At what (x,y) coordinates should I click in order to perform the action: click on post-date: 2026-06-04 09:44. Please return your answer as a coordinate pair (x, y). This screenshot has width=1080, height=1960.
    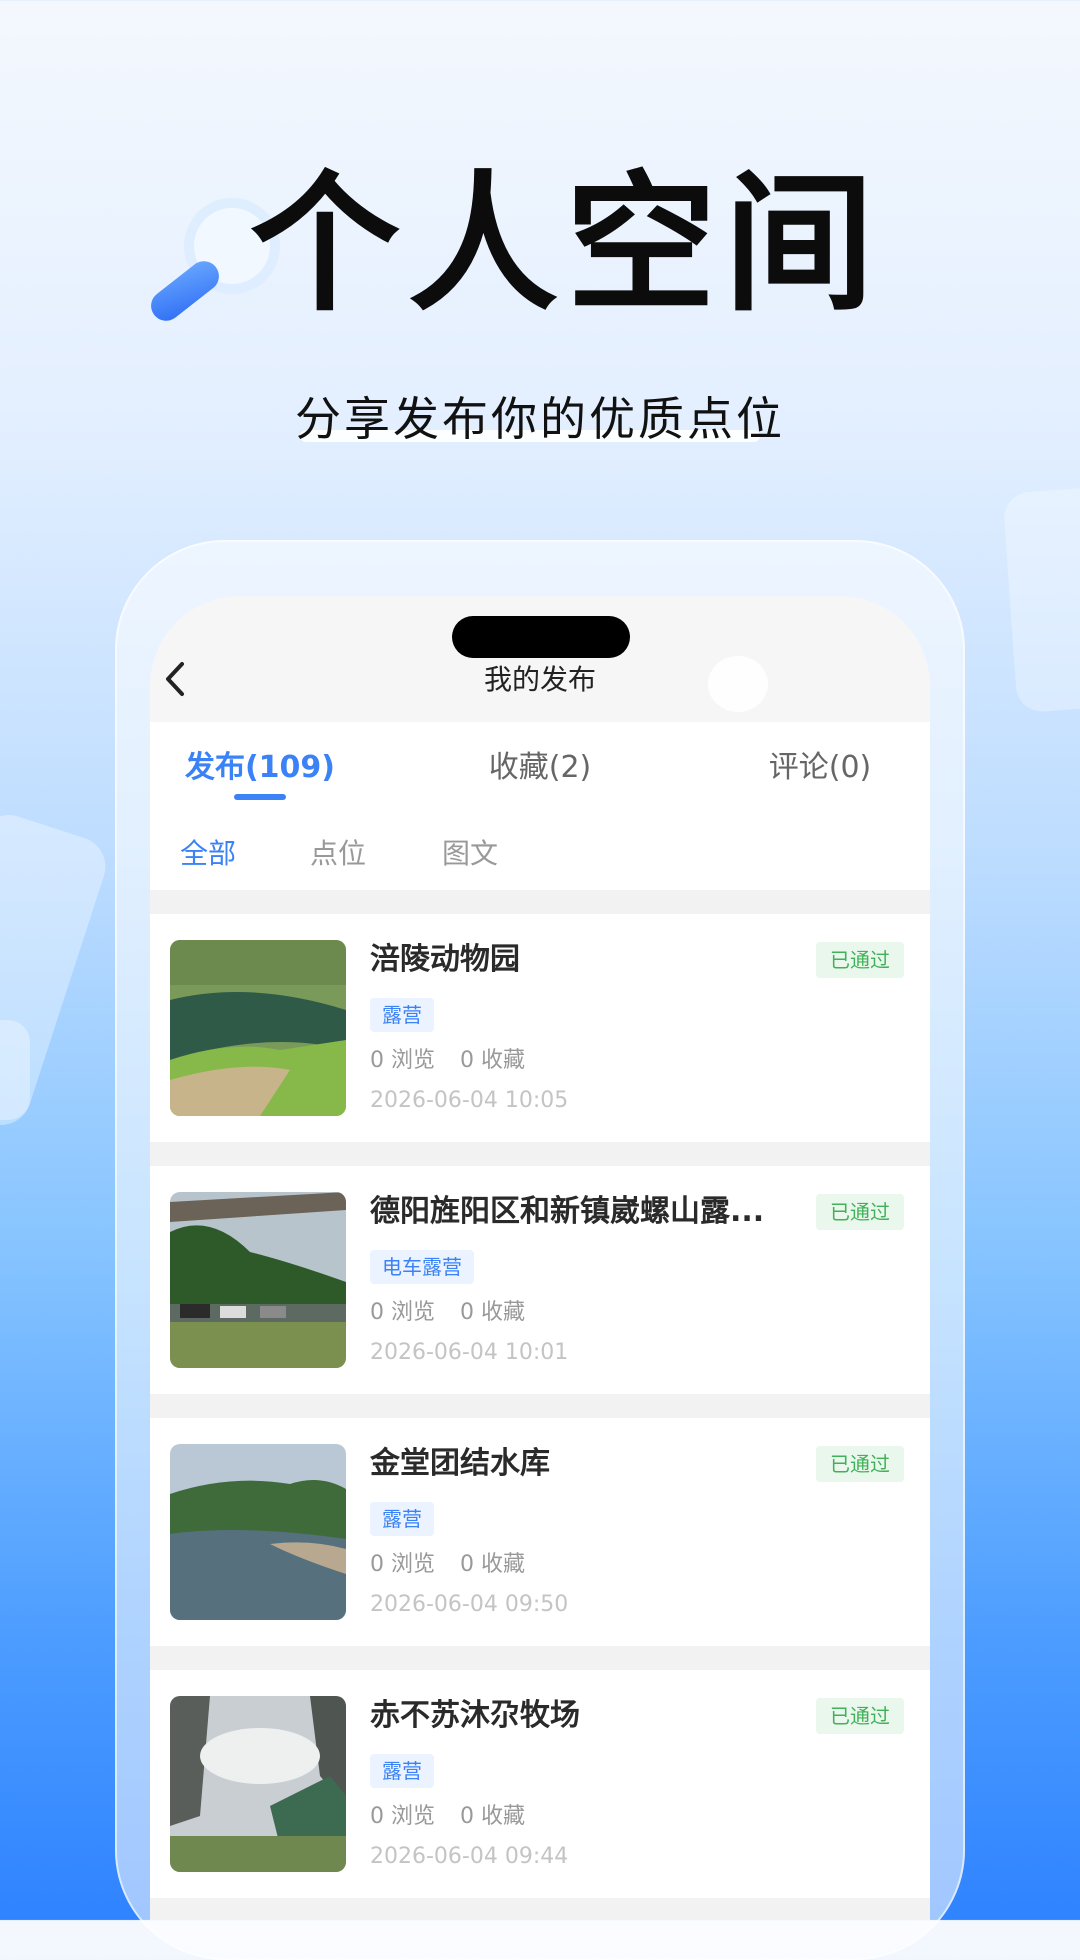
    Looking at the image, I should click on (469, 1856).